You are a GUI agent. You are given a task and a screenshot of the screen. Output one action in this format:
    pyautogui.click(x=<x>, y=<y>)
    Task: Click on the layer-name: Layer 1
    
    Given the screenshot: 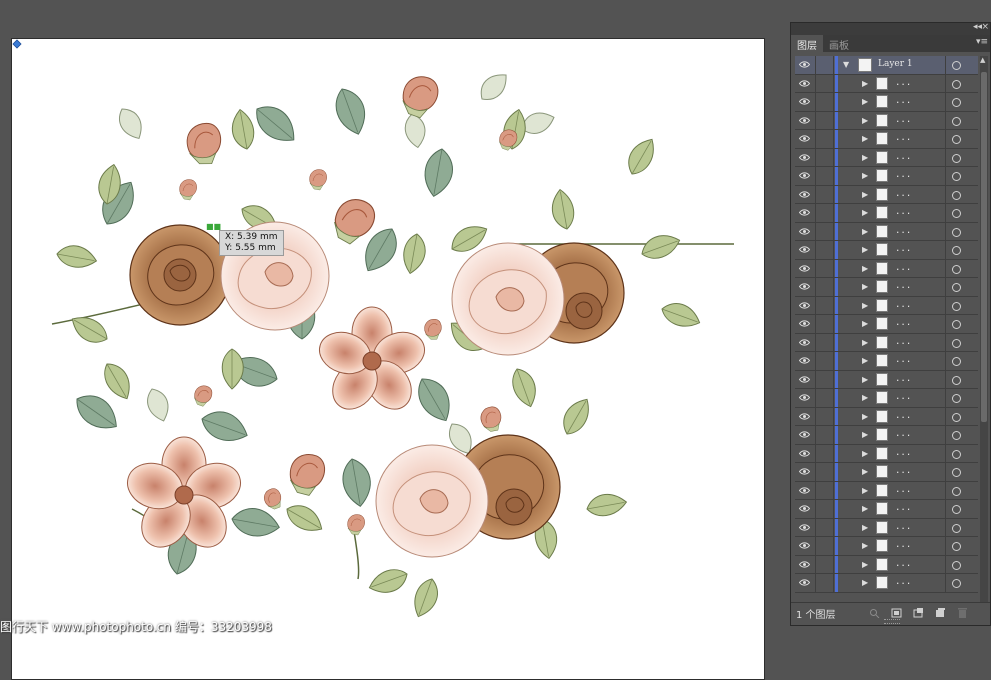 What is the action you would take?
    pyautogui.click(x=895, y=64)
    